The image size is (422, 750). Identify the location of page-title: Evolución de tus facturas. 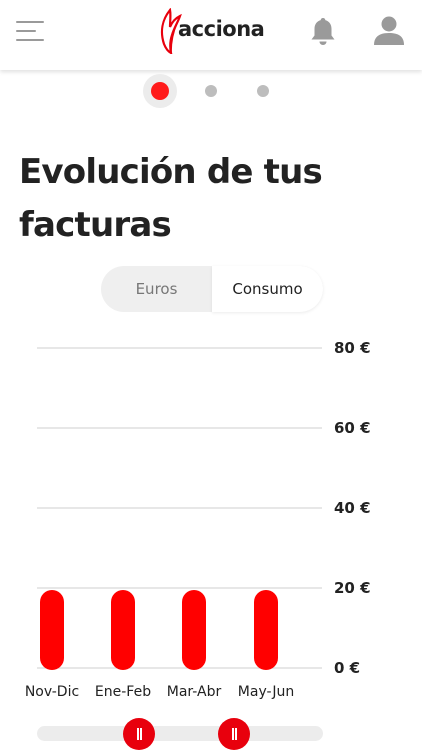
(171, 198).